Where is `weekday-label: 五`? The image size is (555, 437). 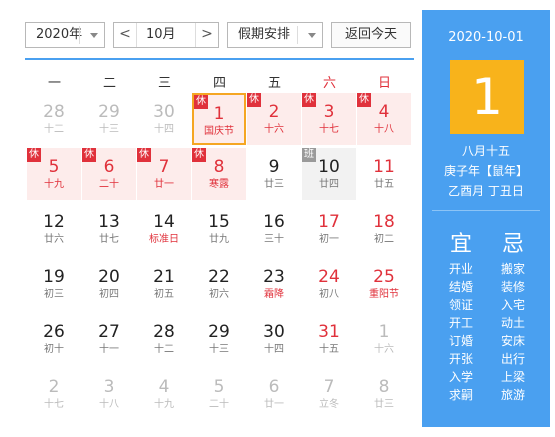
weekday-label: 五 is located at coordinates (274, 83).